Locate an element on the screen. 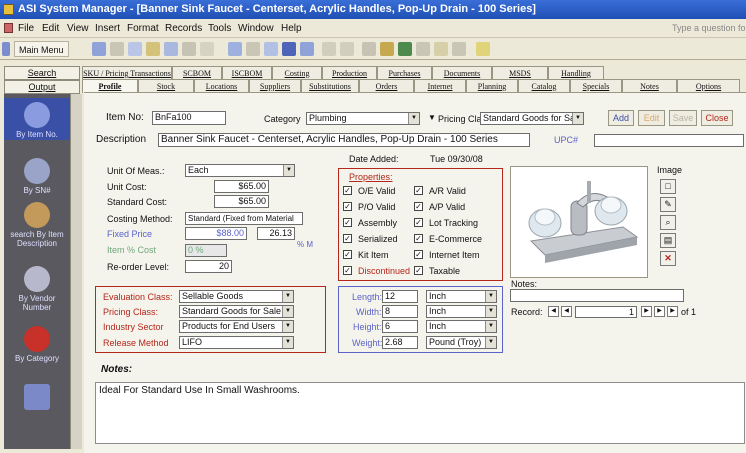 The image size is (746, 453). pricing-class-dropdown: Standard Goods for Sale ▼ is located at coordinates (532, 118).